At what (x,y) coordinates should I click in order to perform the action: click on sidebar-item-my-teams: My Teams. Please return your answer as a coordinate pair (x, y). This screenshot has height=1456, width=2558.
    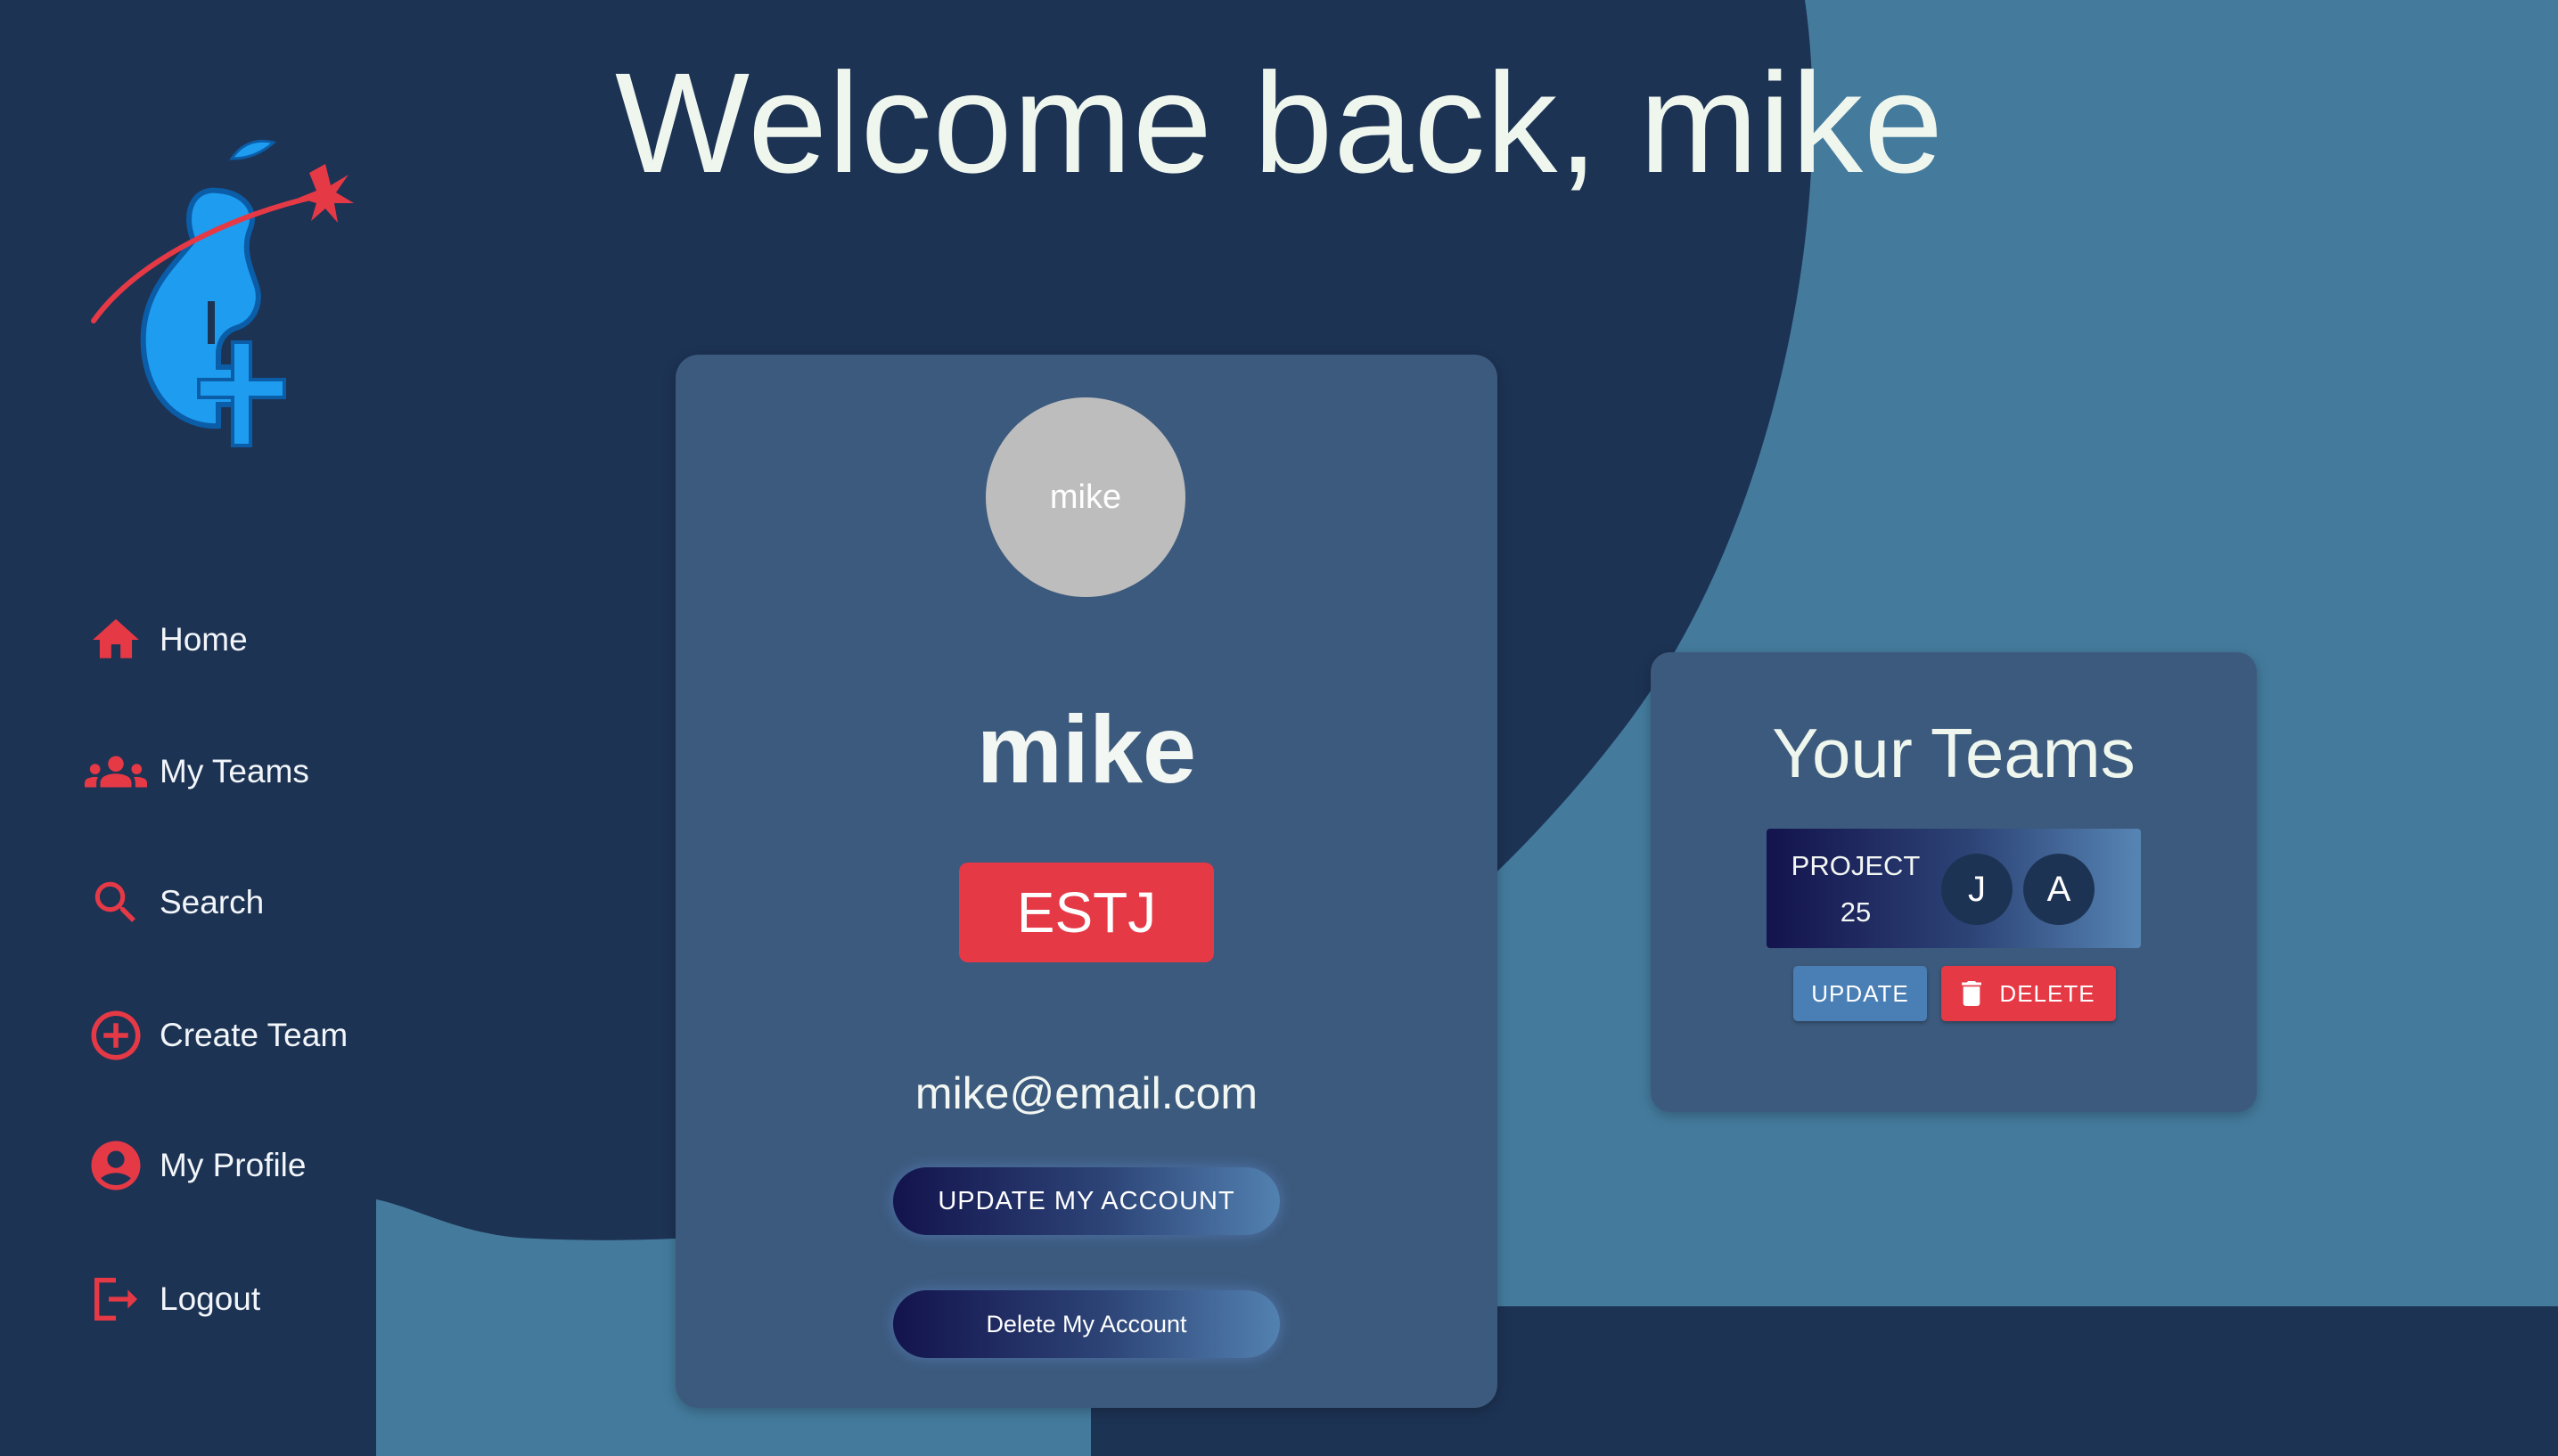
    Looking at the image, I should click on (197, 772).